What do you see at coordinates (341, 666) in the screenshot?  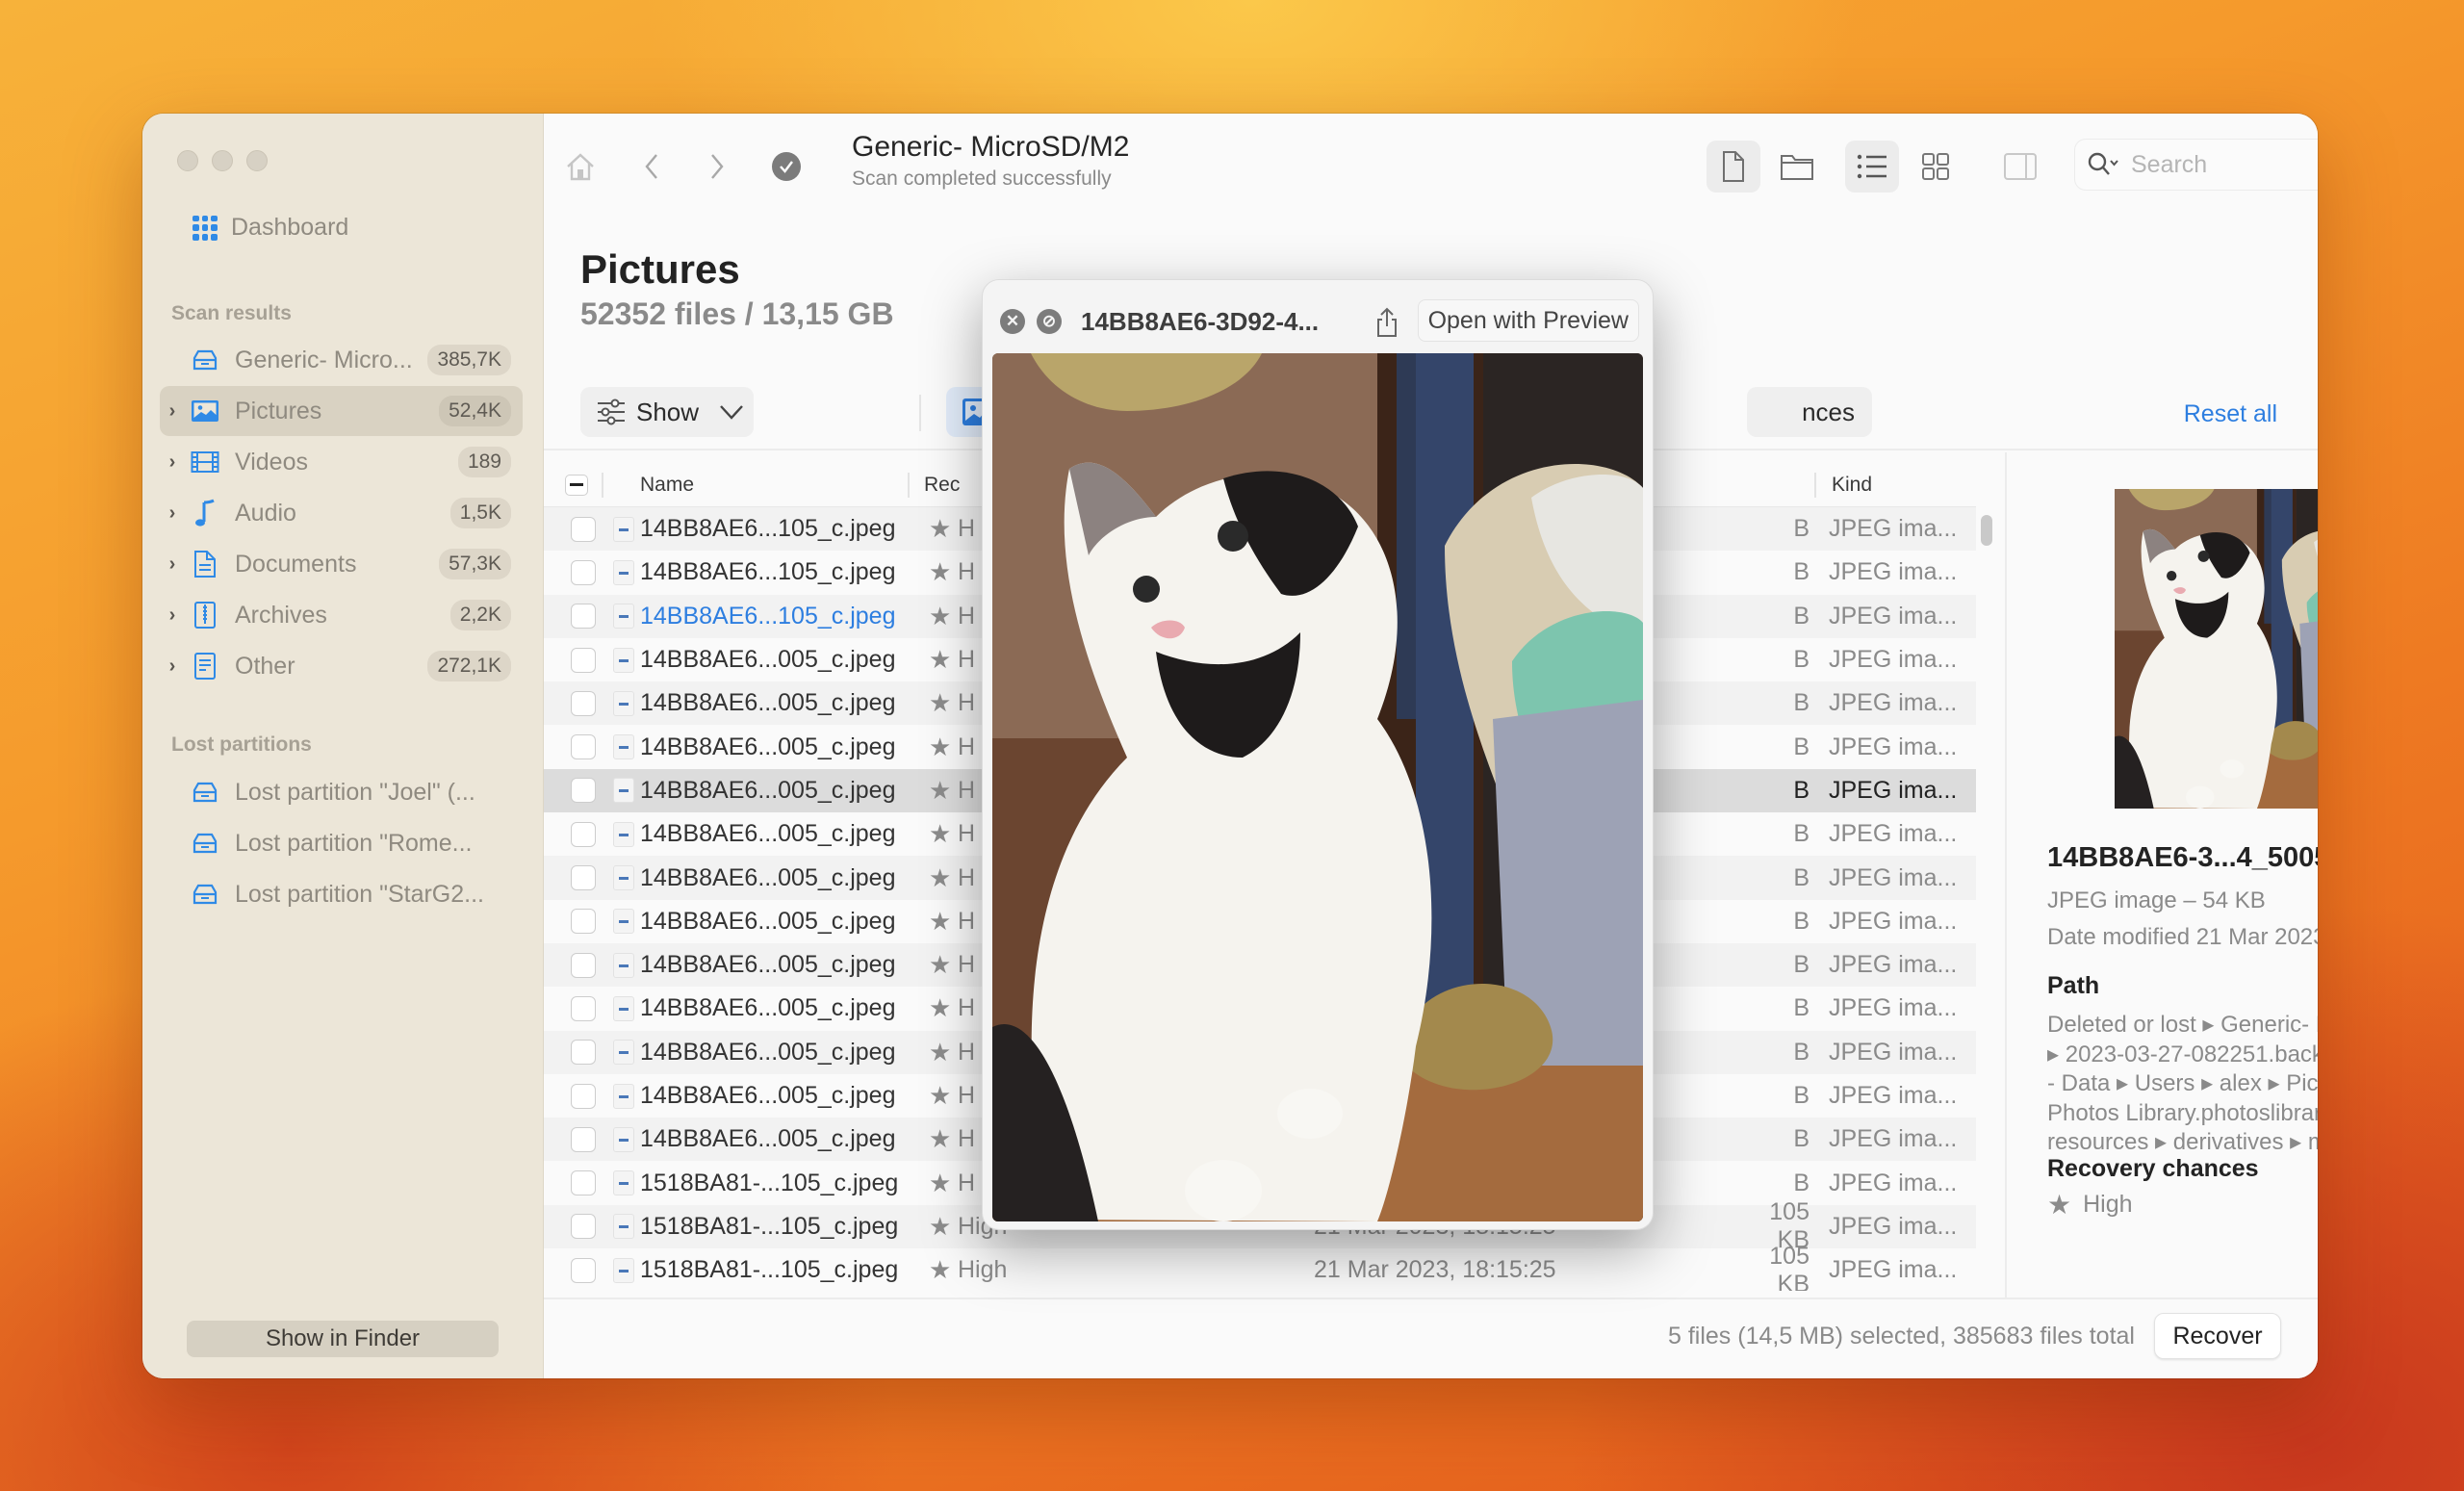 I see `sidebar-item-other: › Other 272,1K` at bounding box center [341, 666].